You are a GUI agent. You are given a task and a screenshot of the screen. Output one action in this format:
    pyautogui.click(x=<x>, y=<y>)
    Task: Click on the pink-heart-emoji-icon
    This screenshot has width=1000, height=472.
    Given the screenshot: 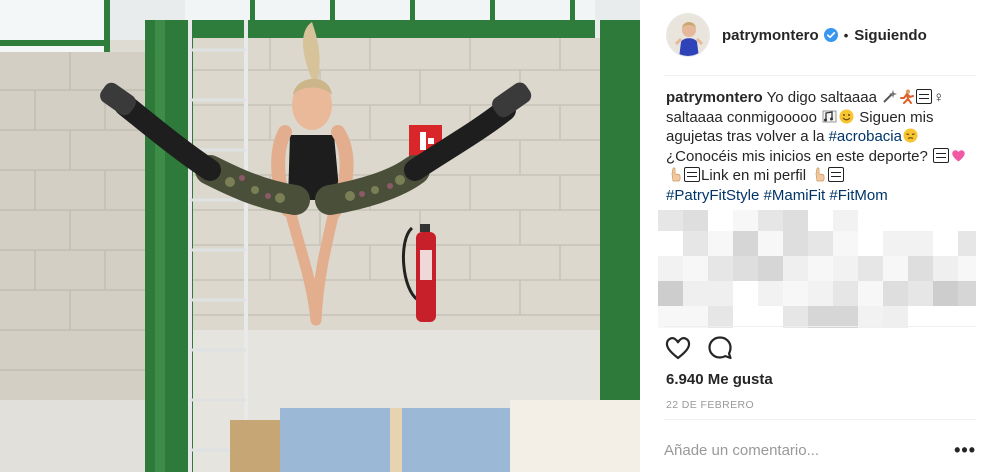 What is the action you would take?
    pyautogui.click(x=958, y=155)
    